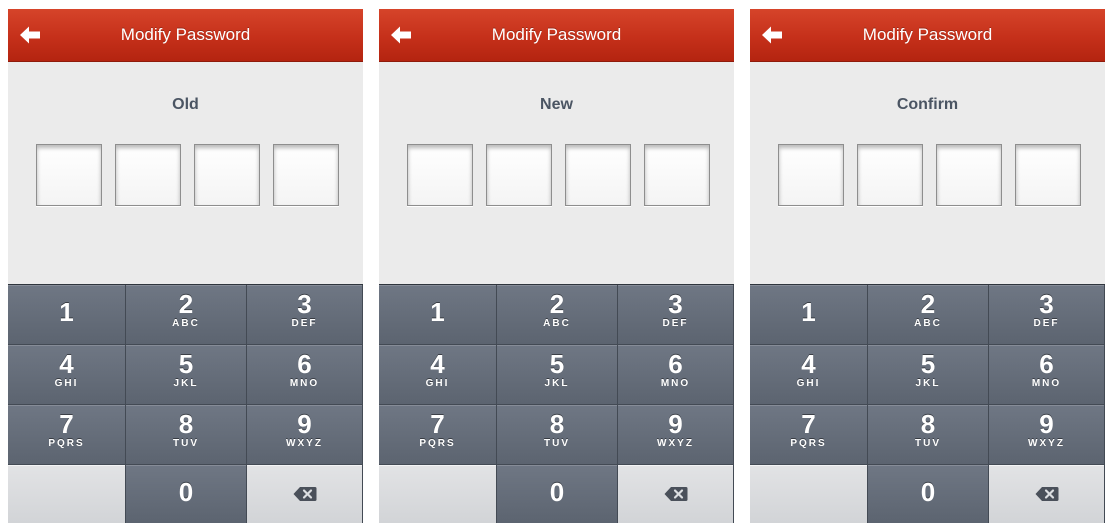  What do you see at coordinates (928, 443) in the screenshot?
I see `key-letters: TUV` at bounding box center [928, 443].